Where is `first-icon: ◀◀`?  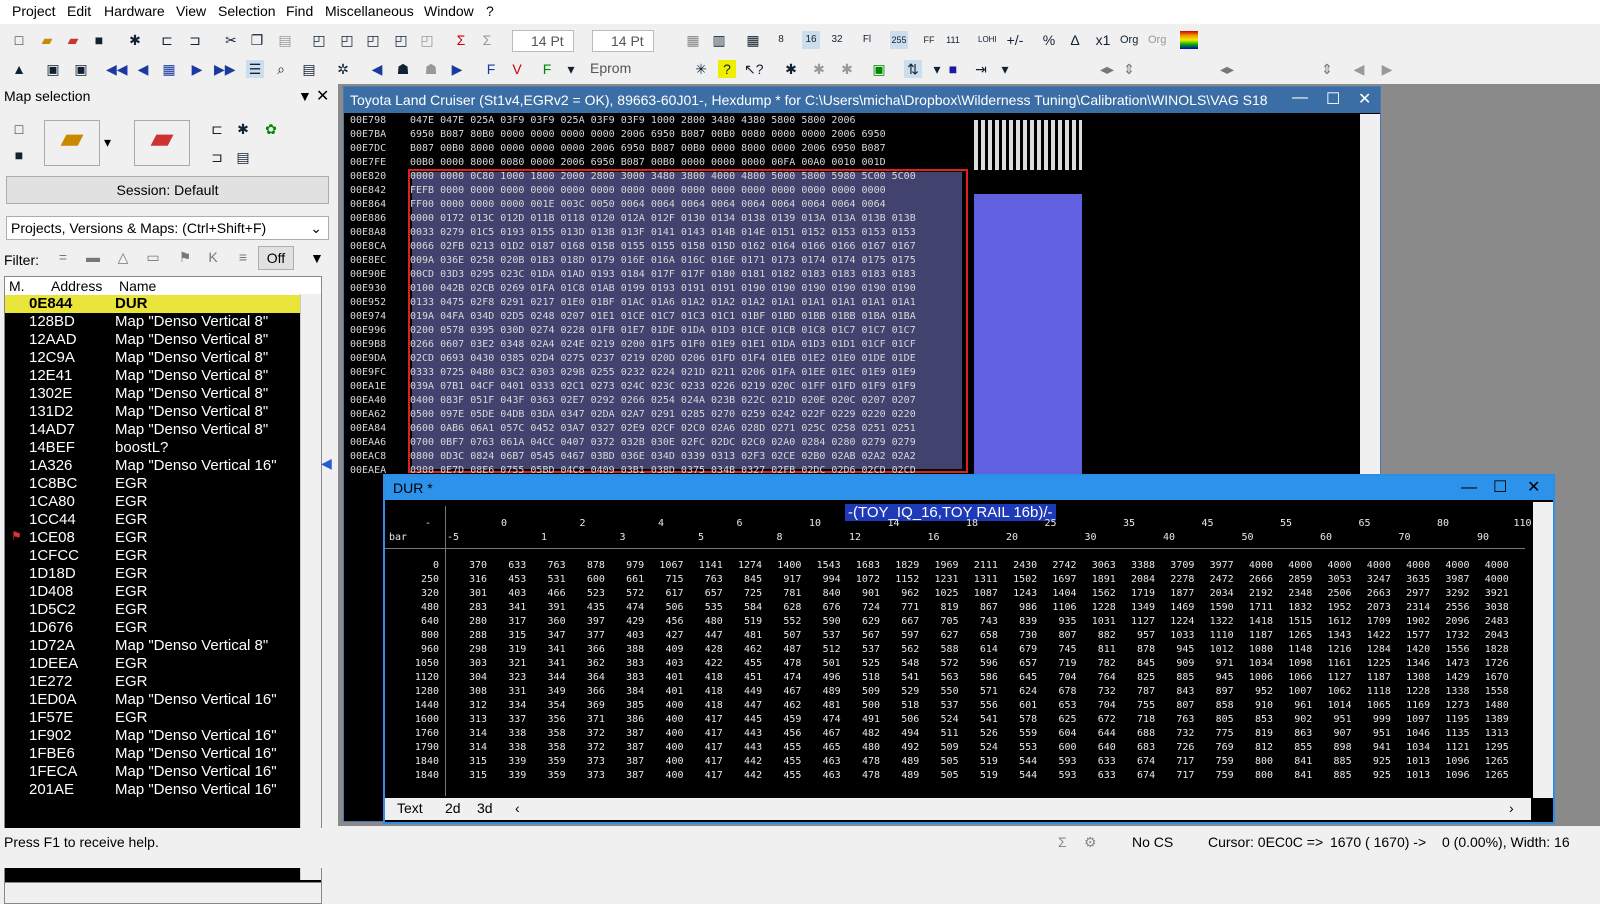 first-icon: ◀◀ is located at coordinates (117, 69).